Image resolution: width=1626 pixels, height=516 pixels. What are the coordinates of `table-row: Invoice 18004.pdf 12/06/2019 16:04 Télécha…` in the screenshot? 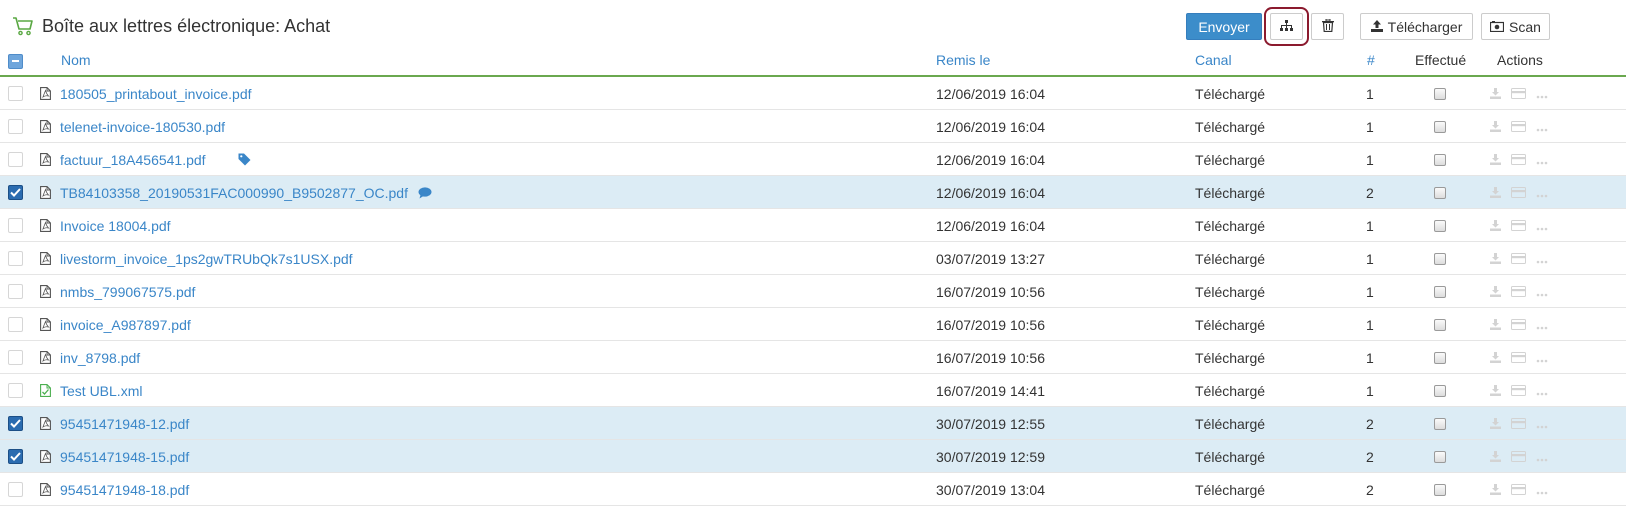 It's located at (813, 225).